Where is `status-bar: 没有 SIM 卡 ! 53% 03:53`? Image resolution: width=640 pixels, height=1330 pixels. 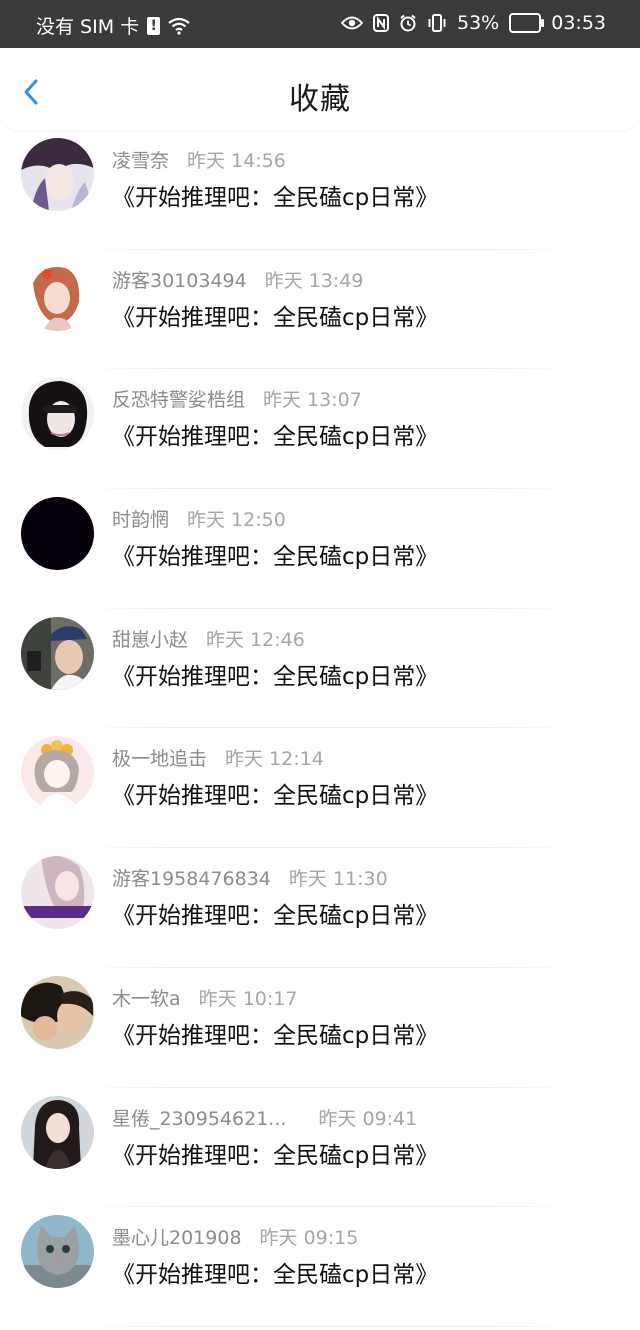 status-bar: 没有 SIM 卡 ! 53% 03:53 is located at coordinates (320, 24).